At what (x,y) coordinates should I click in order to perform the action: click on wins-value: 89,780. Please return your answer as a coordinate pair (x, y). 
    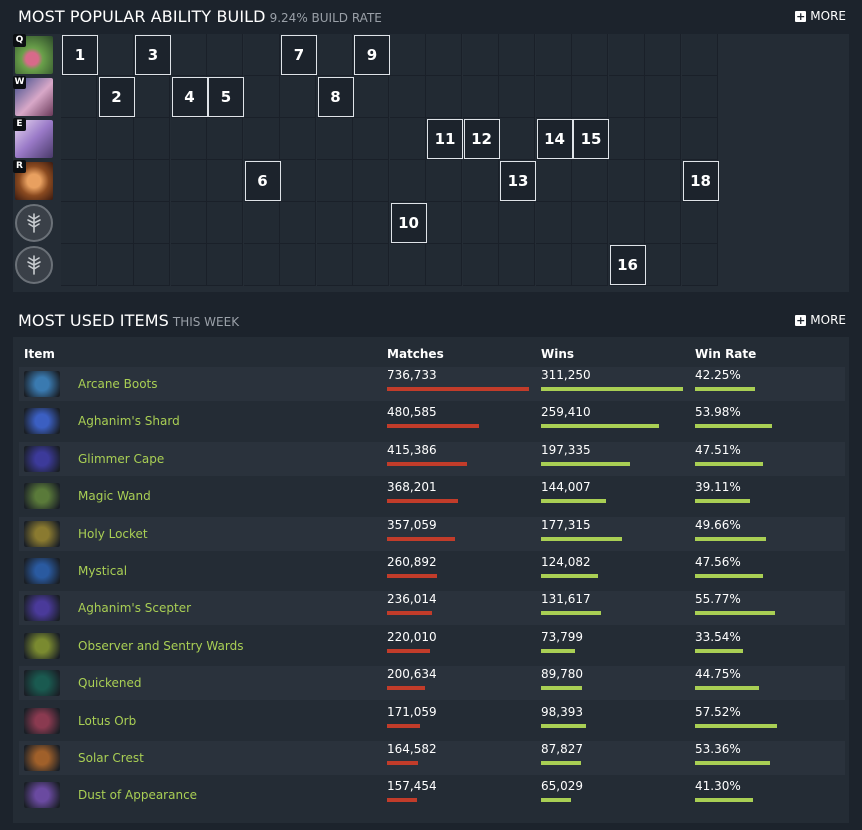
    Looking at the image, I should click on (562, 674).